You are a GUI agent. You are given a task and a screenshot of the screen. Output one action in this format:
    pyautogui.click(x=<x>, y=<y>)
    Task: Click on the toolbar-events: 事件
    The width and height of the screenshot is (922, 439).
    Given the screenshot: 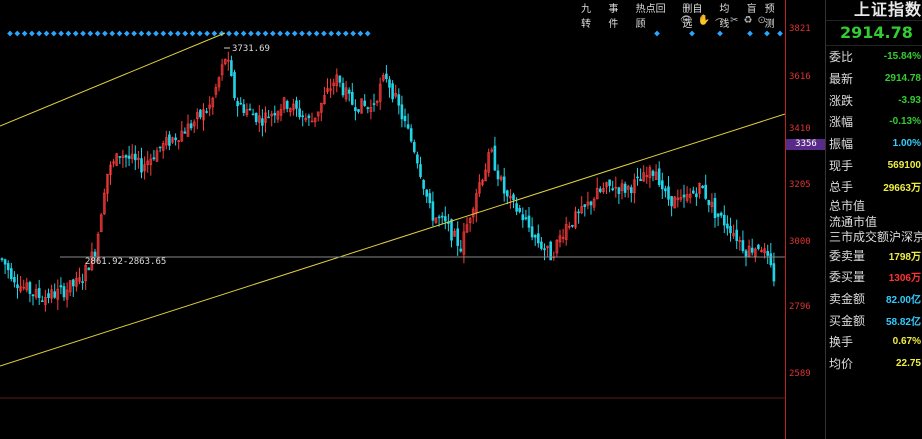 What is the action you would take?
    pyautogui.click(x=617, y=15)
    